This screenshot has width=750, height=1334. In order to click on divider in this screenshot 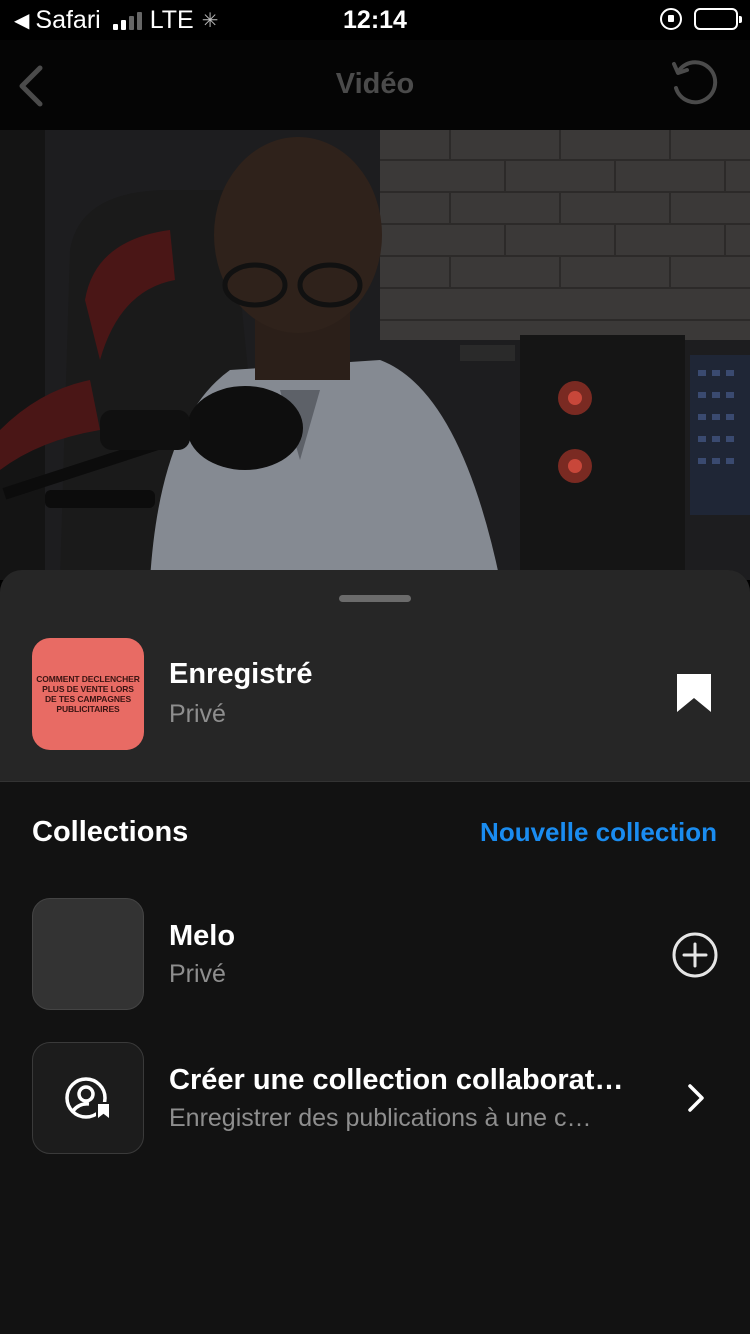, I will do `click(375, 781)`.